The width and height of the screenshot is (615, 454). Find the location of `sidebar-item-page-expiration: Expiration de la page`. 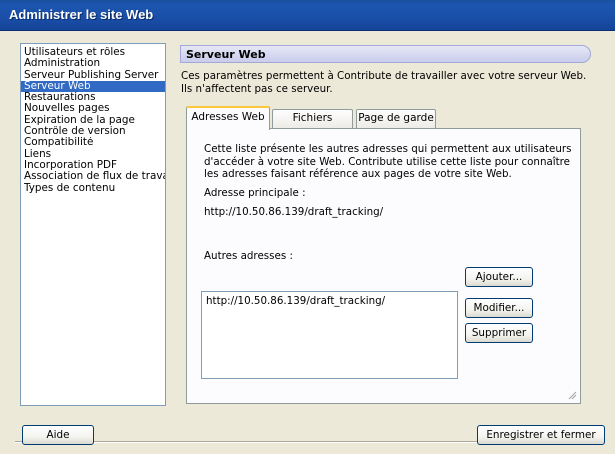

sidebar-item-page-expiration: Expiration de la page is located at coordinates (93, 120).